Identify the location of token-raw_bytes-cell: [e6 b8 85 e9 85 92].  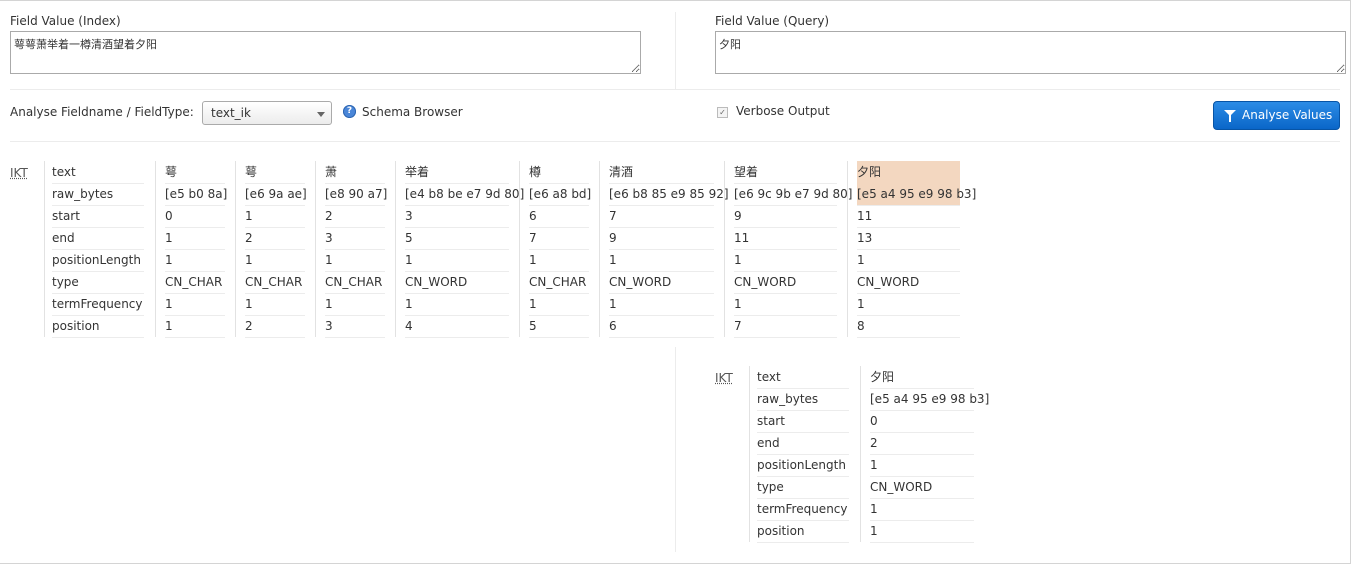
(669, 194).